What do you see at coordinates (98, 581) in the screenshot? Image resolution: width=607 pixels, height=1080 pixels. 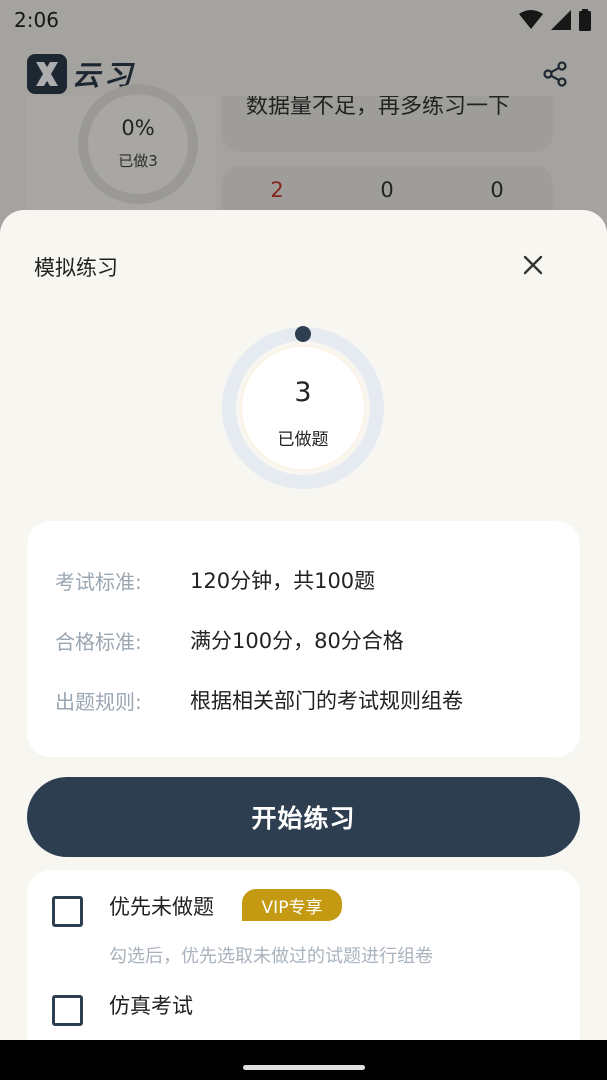 I see `info-label: 考试标准:` at bounding box center [98, 581].